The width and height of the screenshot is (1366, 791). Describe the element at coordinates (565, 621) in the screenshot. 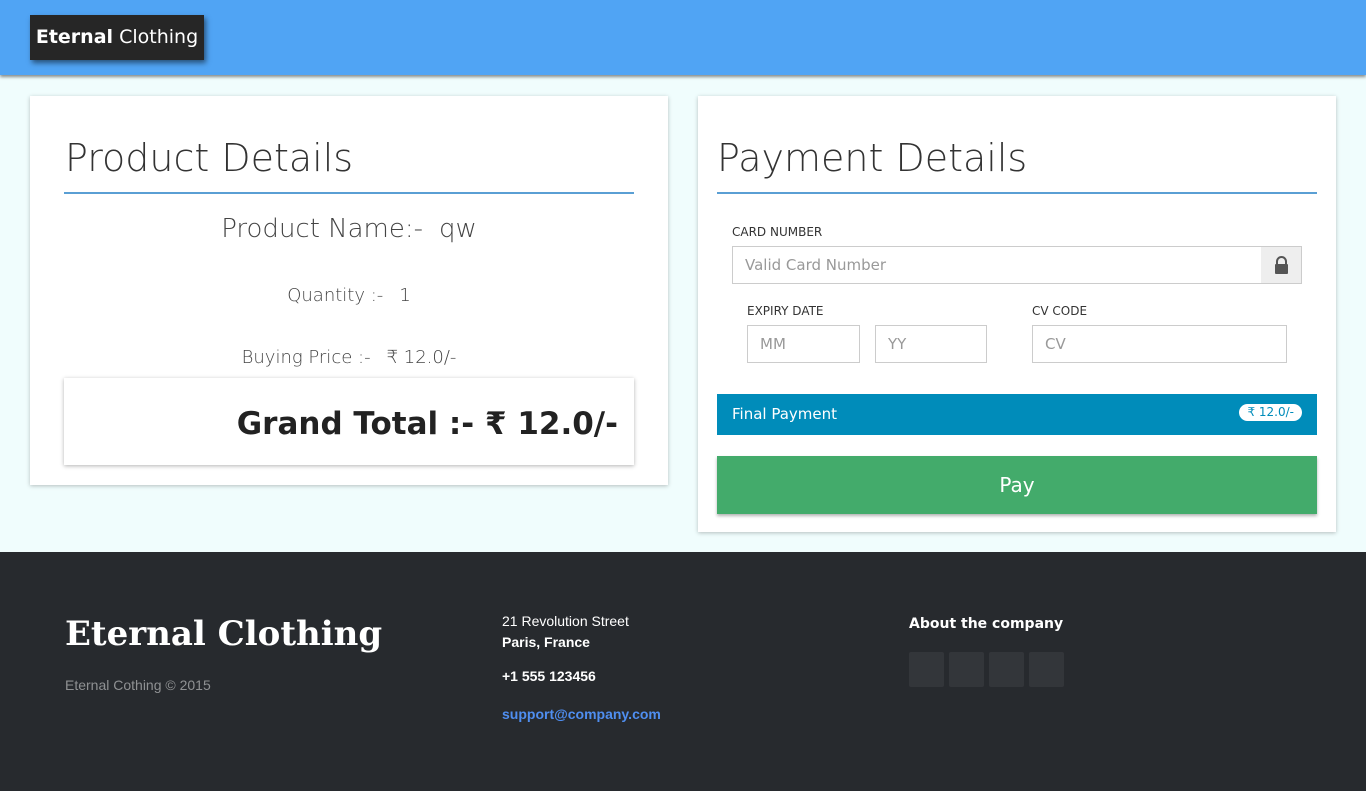

I see `footer-address-line1: 21 Revolution Street` at that location.